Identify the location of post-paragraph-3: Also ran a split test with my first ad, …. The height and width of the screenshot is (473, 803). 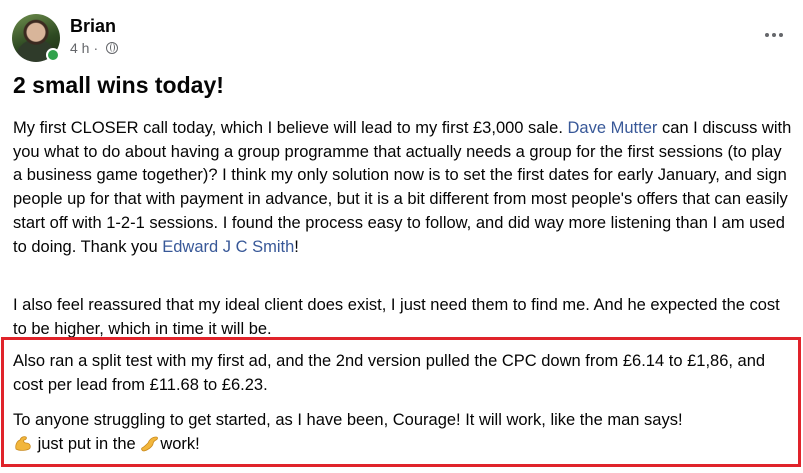
(389, 373).